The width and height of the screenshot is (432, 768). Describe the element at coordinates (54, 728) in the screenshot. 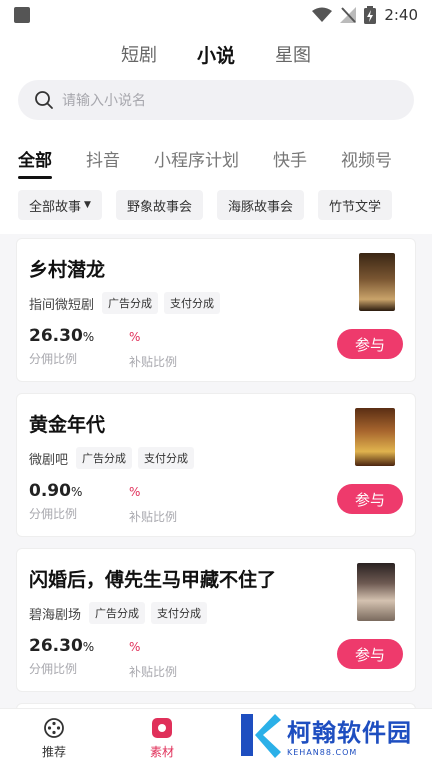

I see `film-reel-icon` at that location.